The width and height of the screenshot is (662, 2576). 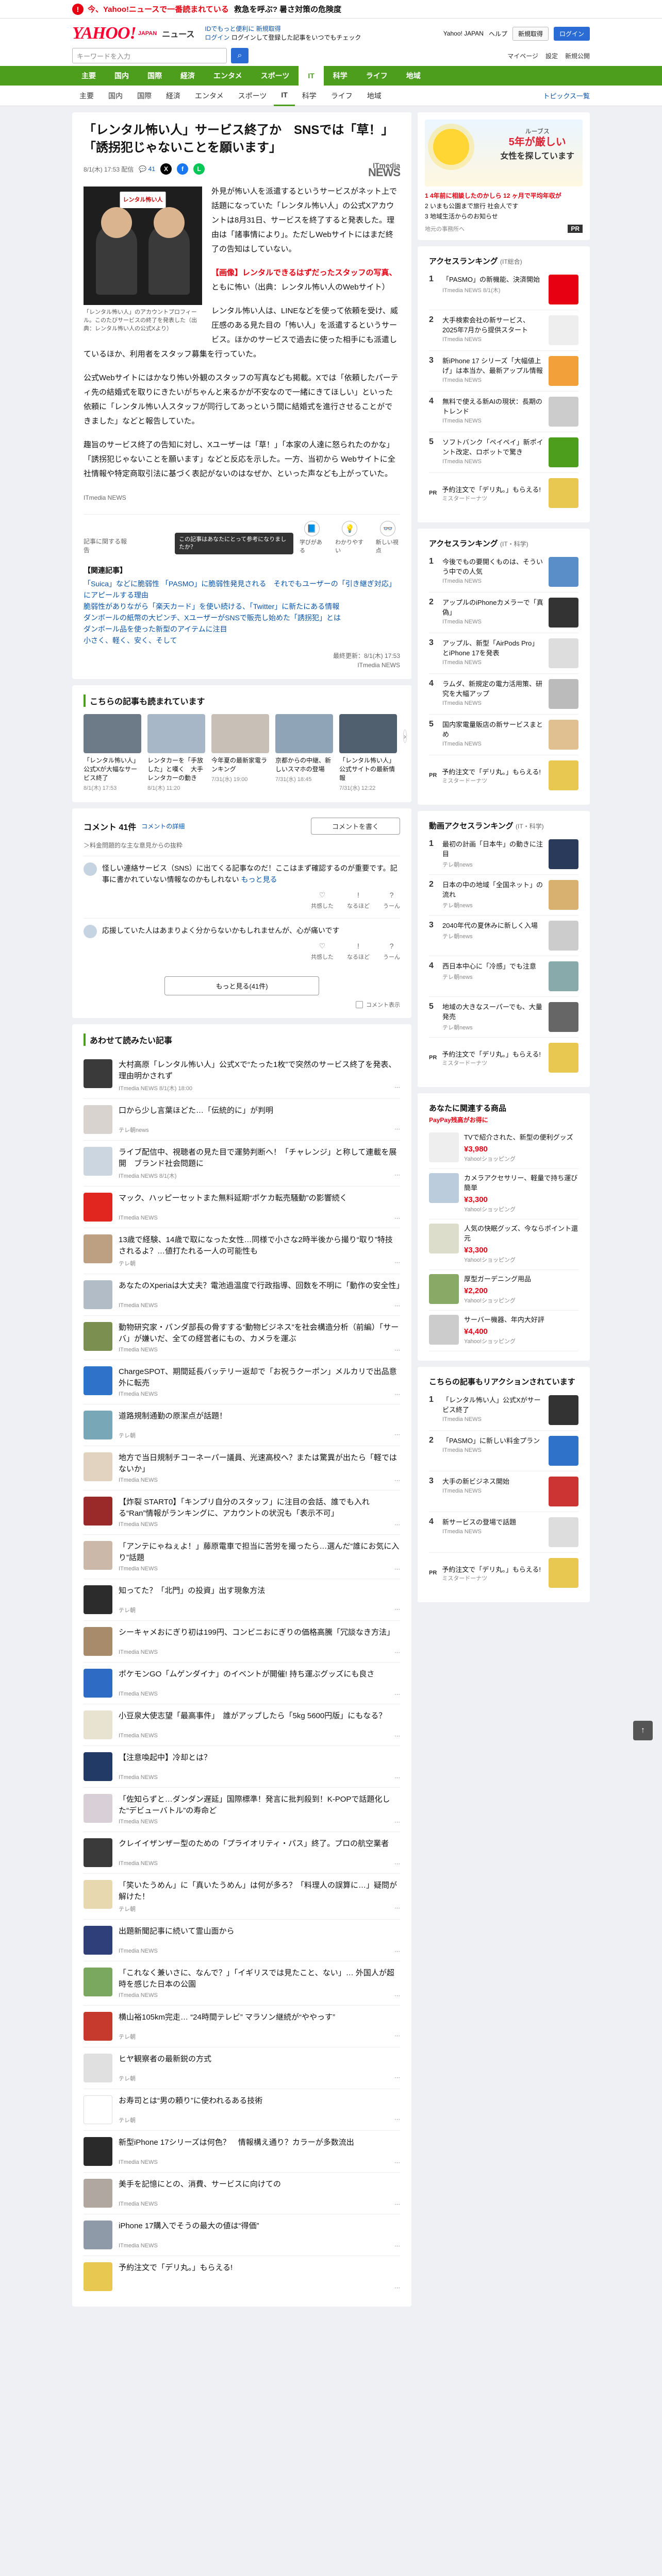 I want to click on ranking-item: 5 国内家電量販店の新サービスまとめ ITmedia NEWS, so click(x=503, y=735).